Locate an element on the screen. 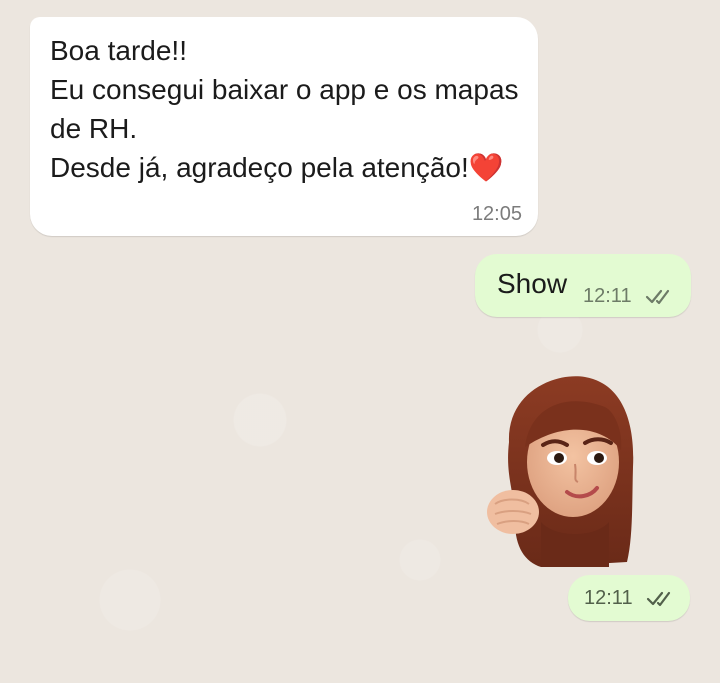 The width and height of the screenshot is (720, 683). outgoing-message-bubble: Show 12:11 is located at coordinates (583, 285).